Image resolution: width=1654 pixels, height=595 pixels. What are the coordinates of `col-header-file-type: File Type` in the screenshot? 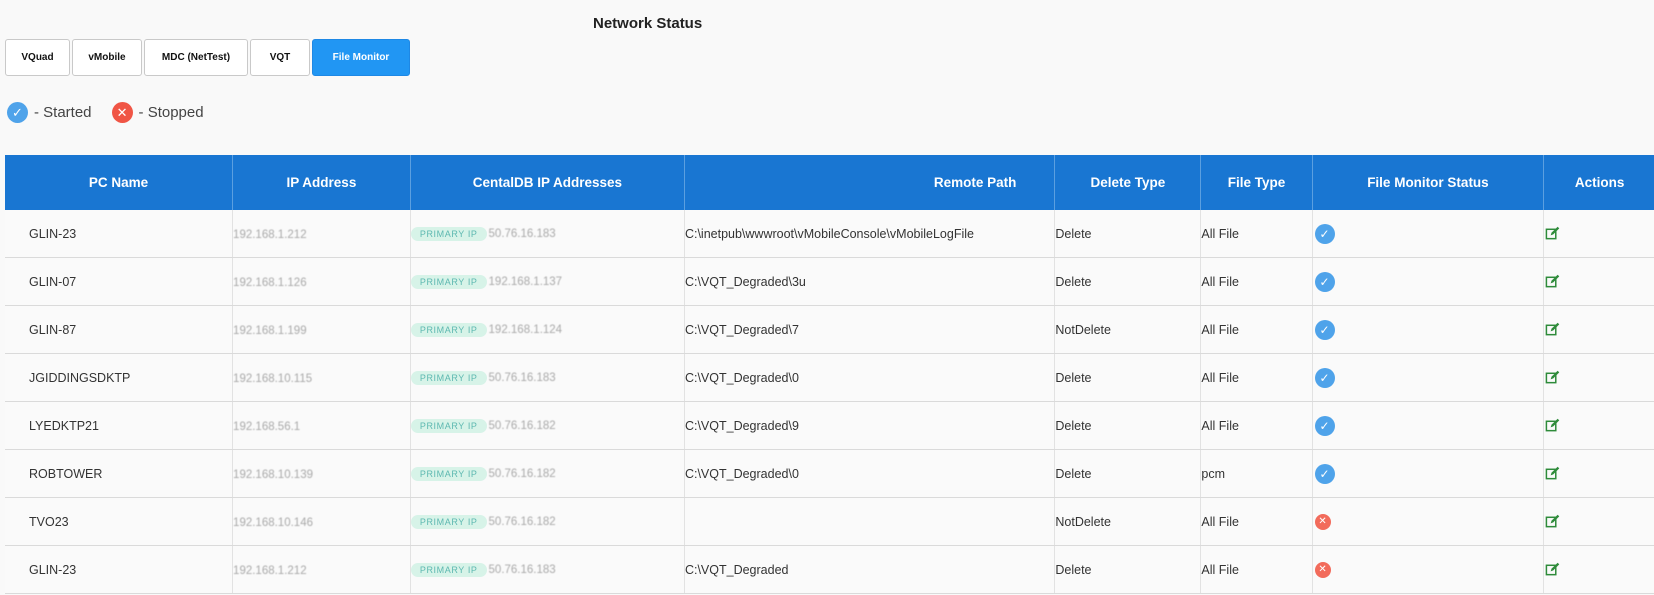 It's located at (1256, 182).